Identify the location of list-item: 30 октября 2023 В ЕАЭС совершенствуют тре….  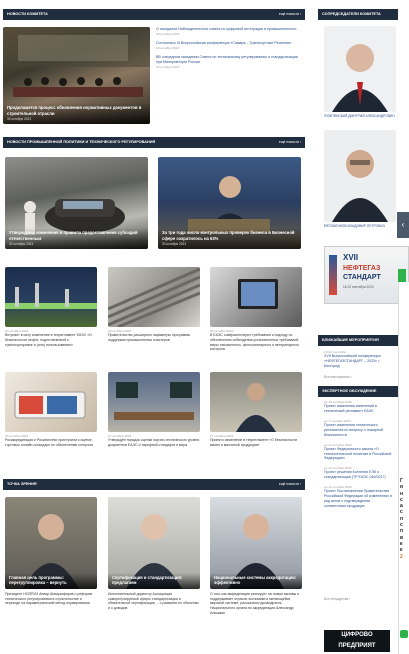
(256, 340).